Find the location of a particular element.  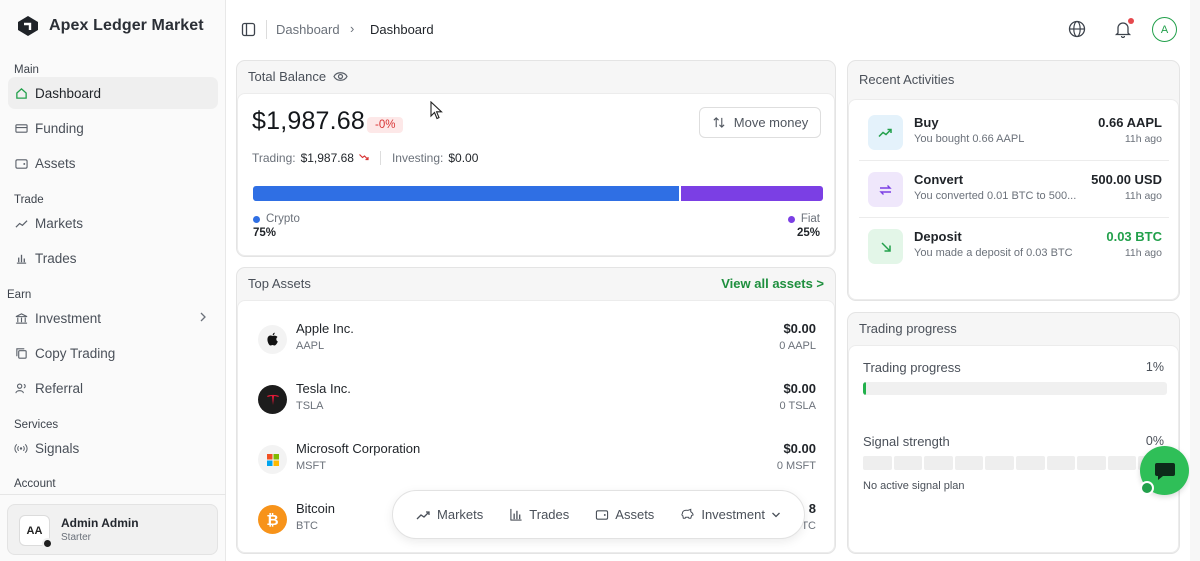

user-avatar: AA is located at coordinates (36, 532).